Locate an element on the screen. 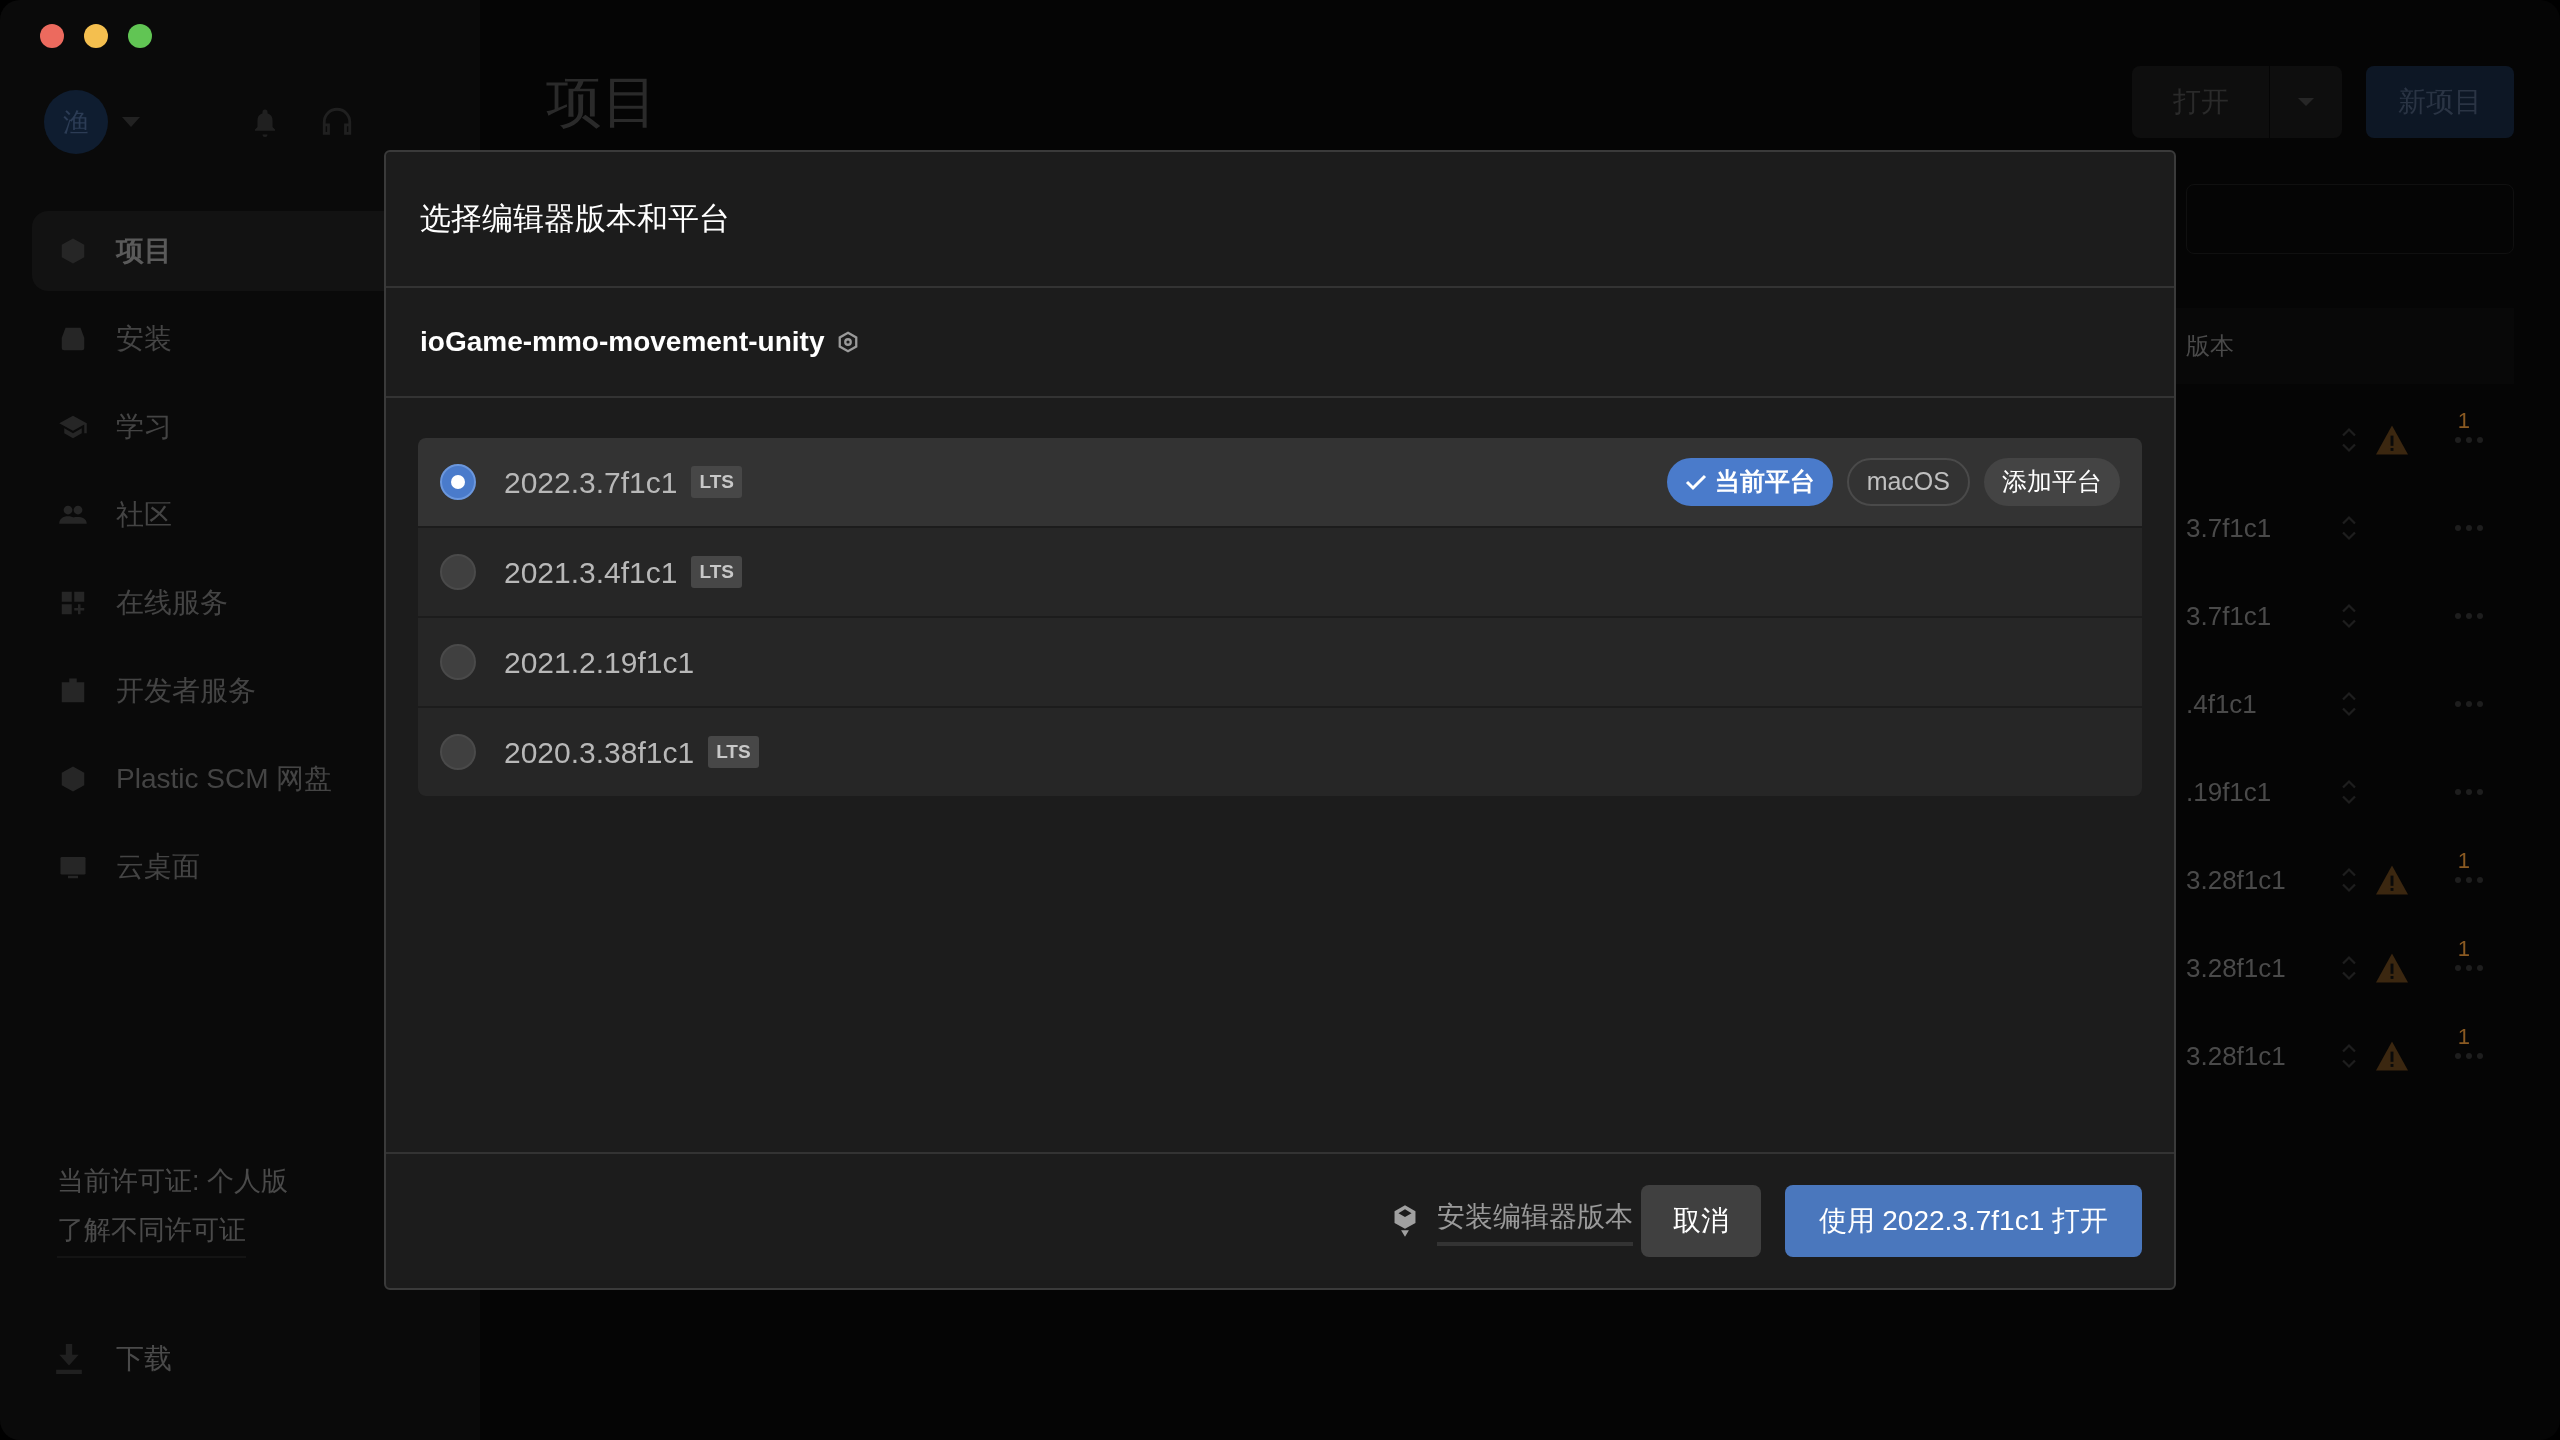 Image resolution: width=2560 pixels, height=1440 pixels. project-name: ioGame-mmo-movement-unity is located at coordinates (622, 342).